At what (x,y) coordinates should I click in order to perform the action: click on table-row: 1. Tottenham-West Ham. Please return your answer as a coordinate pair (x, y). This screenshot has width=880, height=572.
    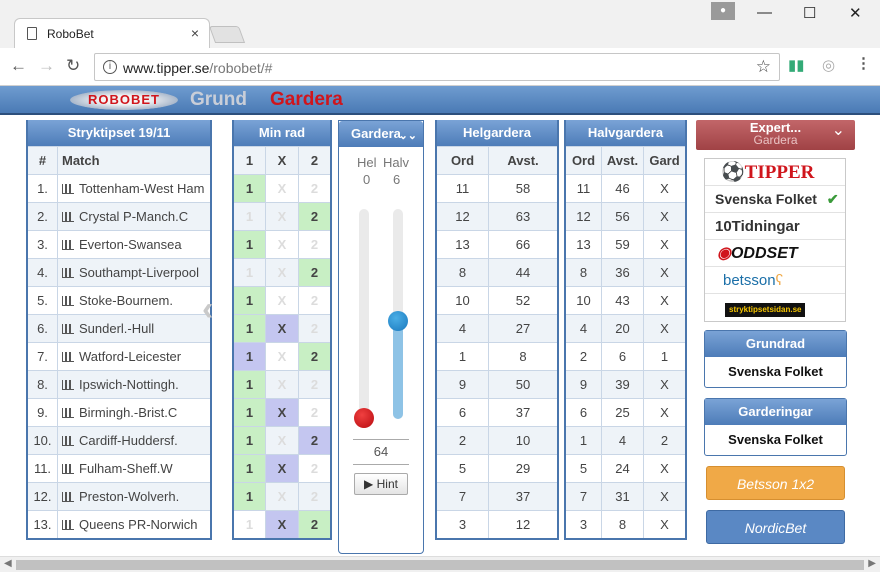
    Looking at the image, I should click on (119, 188).